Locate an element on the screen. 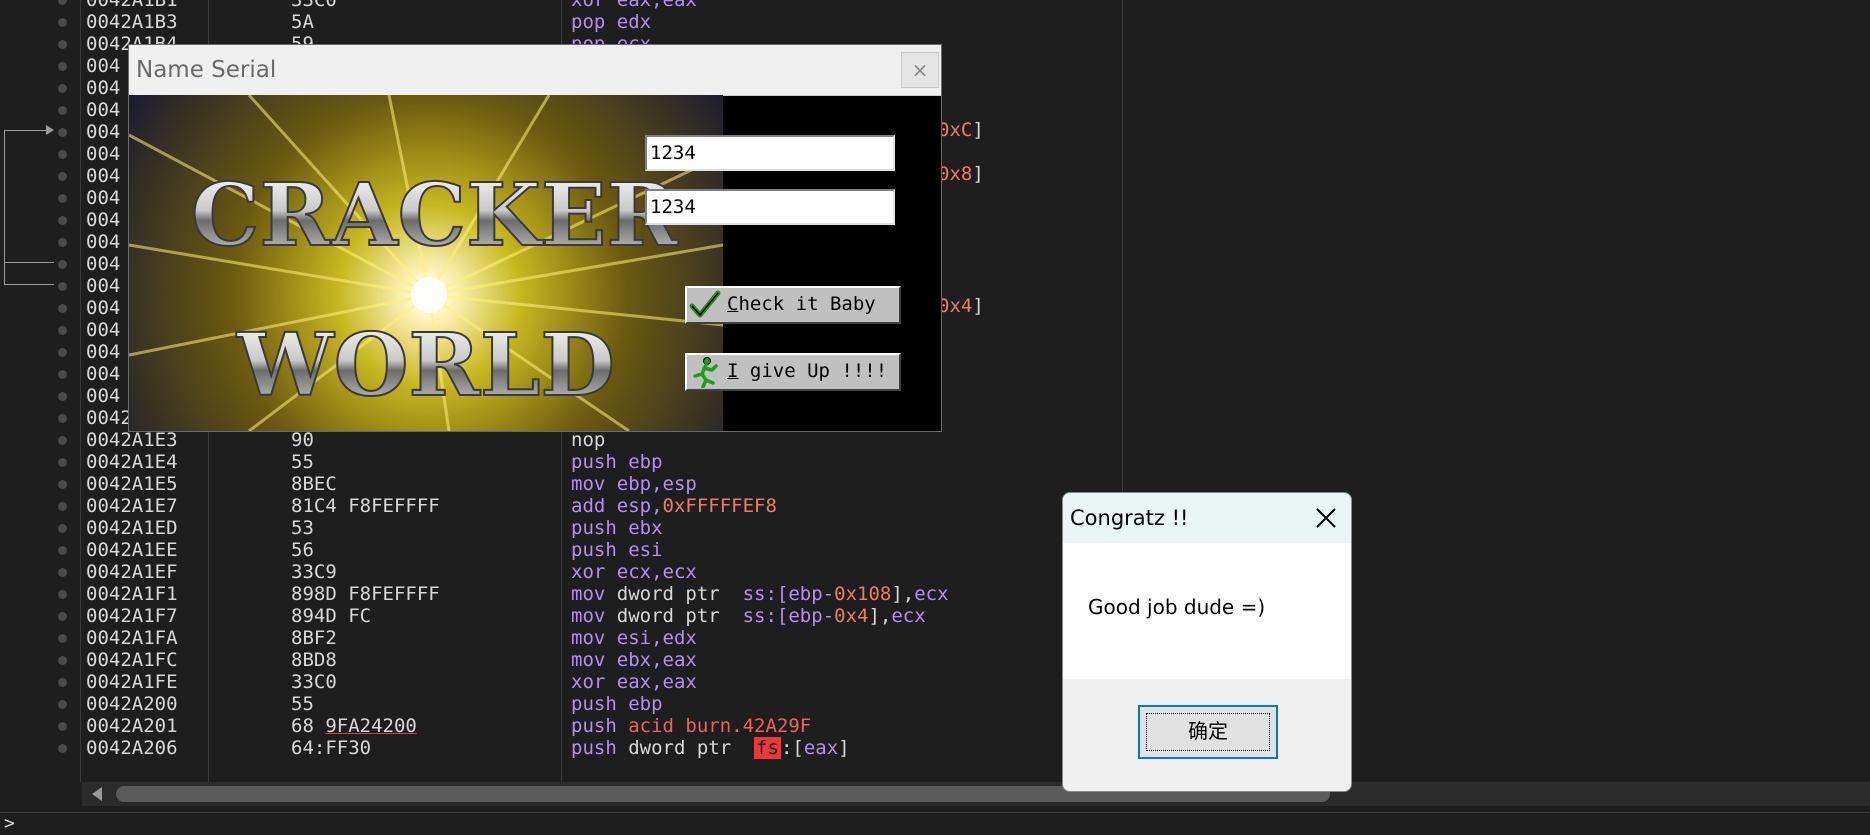 The image size is (1870, 835). name-field is located at coordinates (770, 153).